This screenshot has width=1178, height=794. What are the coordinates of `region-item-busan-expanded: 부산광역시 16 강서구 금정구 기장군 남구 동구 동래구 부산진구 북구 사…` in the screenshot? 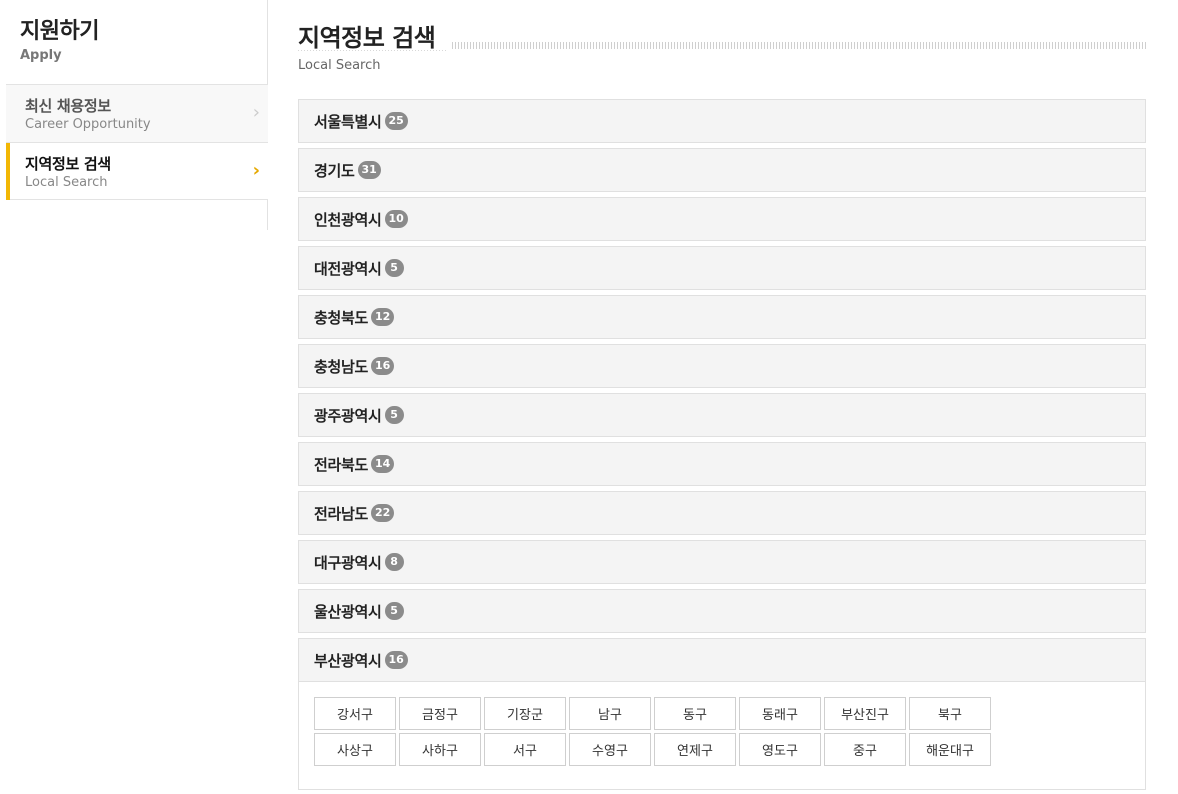 It's located at (722, 714).